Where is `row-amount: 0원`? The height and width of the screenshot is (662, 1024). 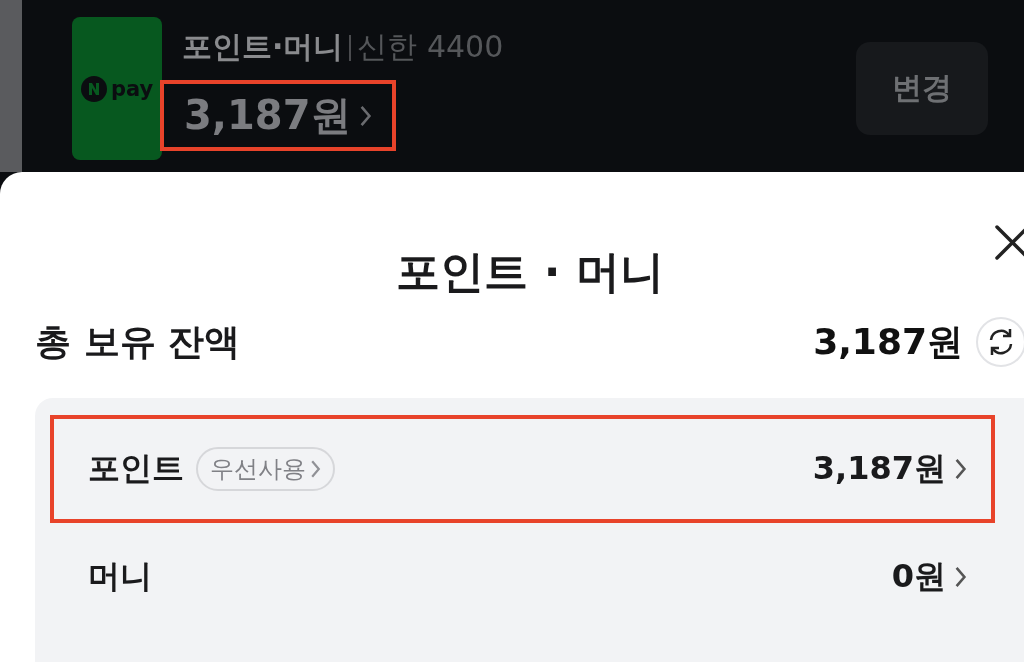 row-amount: 0원 is located at coordinates (918, 576).